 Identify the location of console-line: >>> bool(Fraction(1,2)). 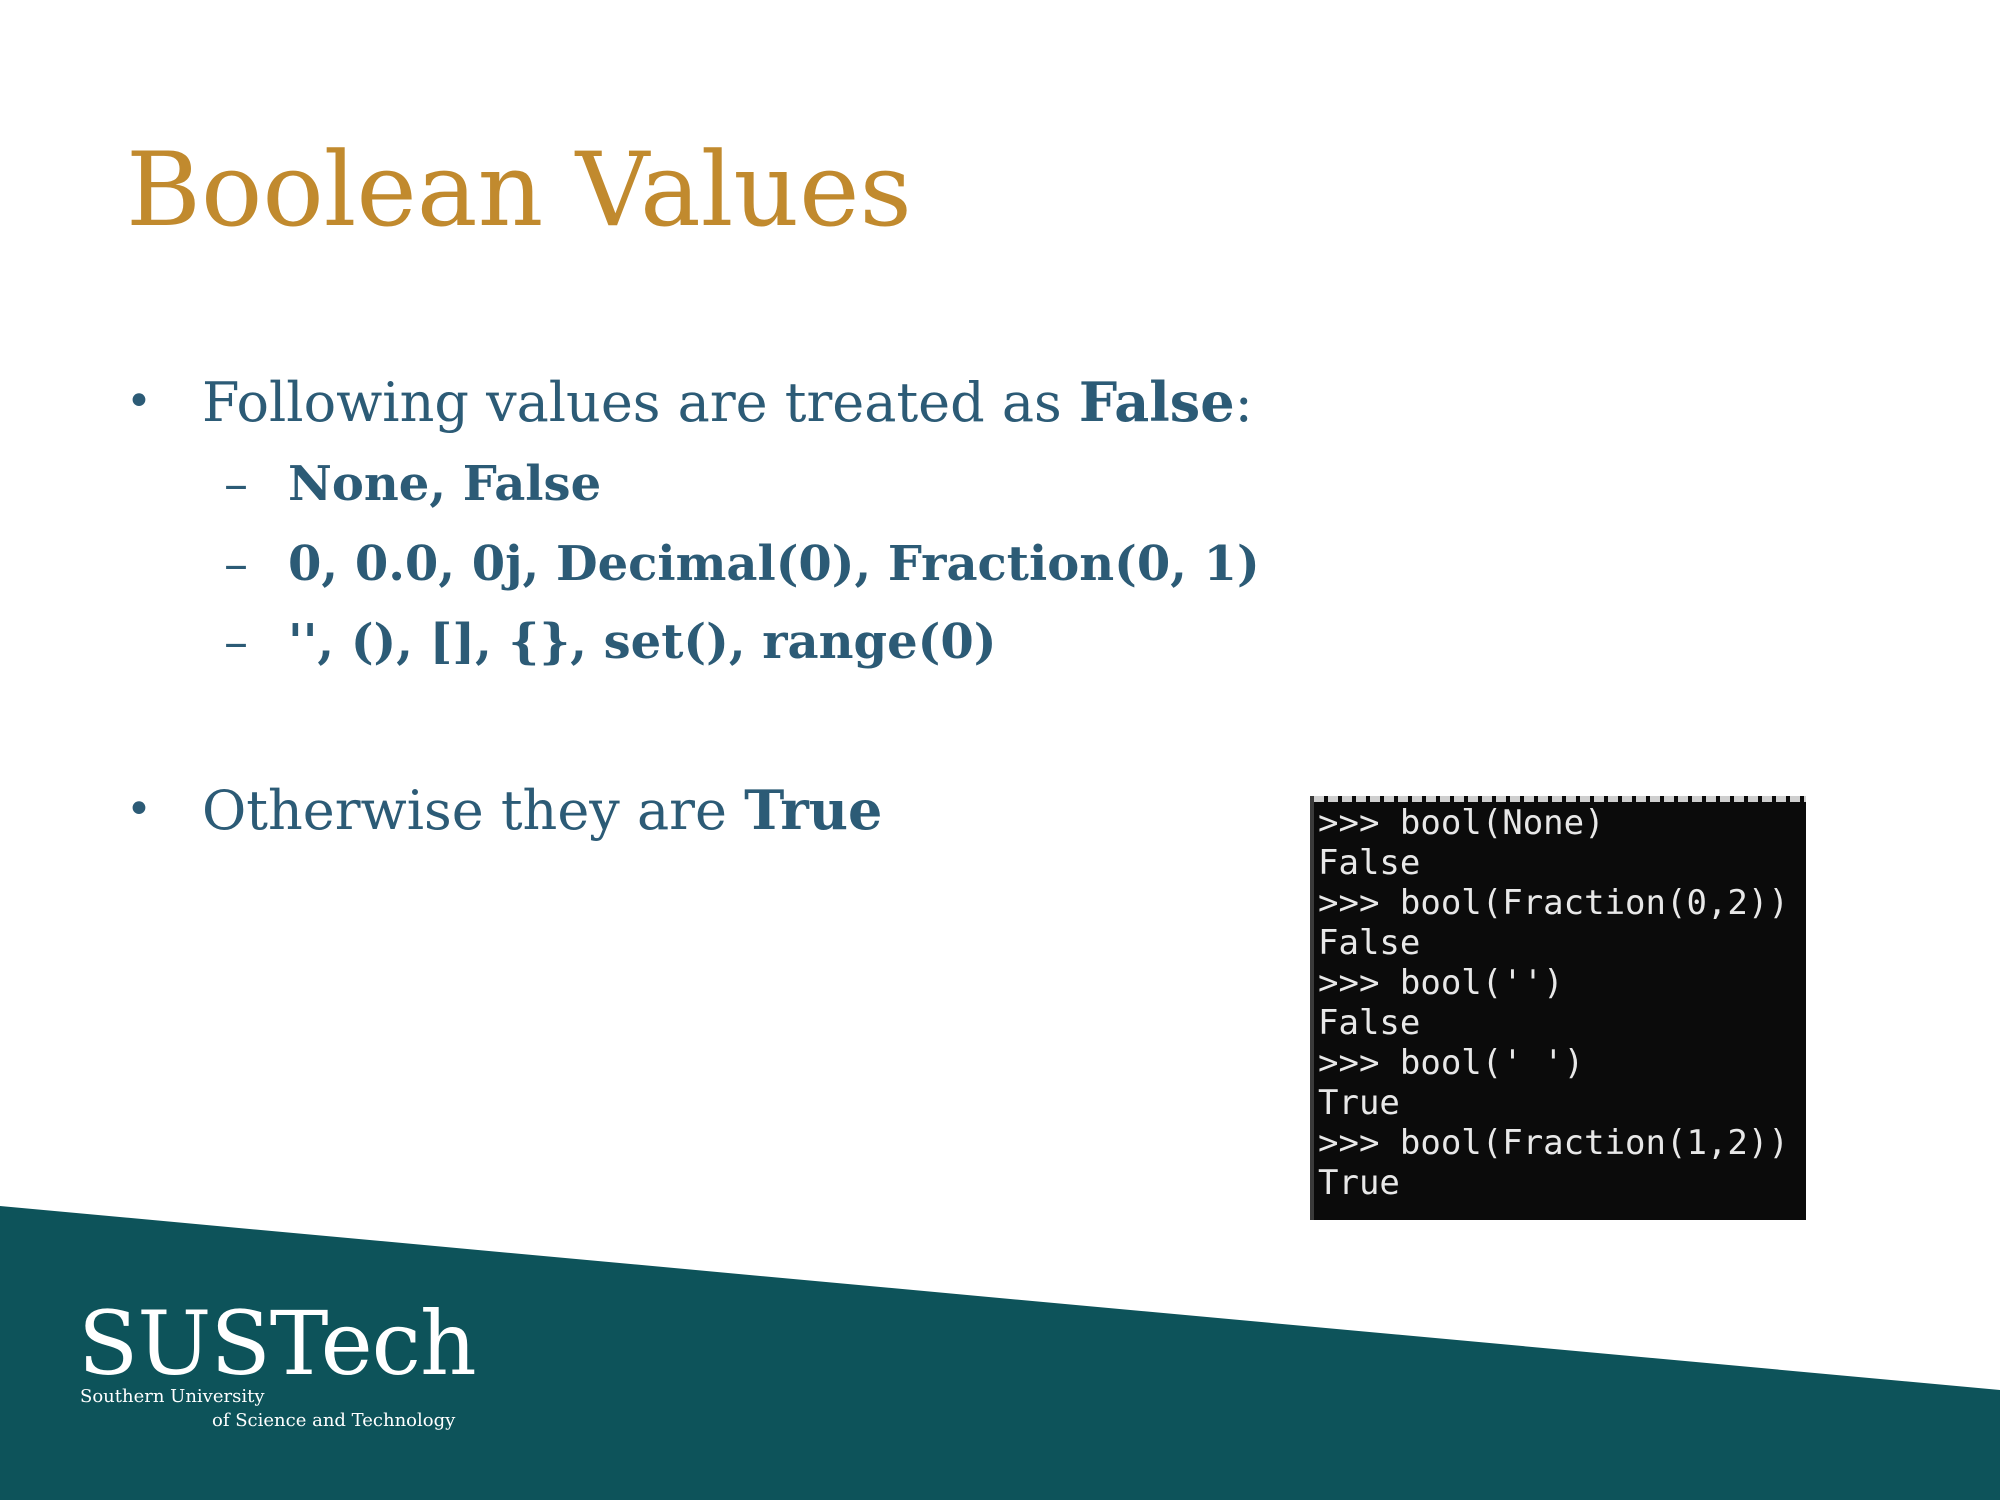
(1553, 1143).